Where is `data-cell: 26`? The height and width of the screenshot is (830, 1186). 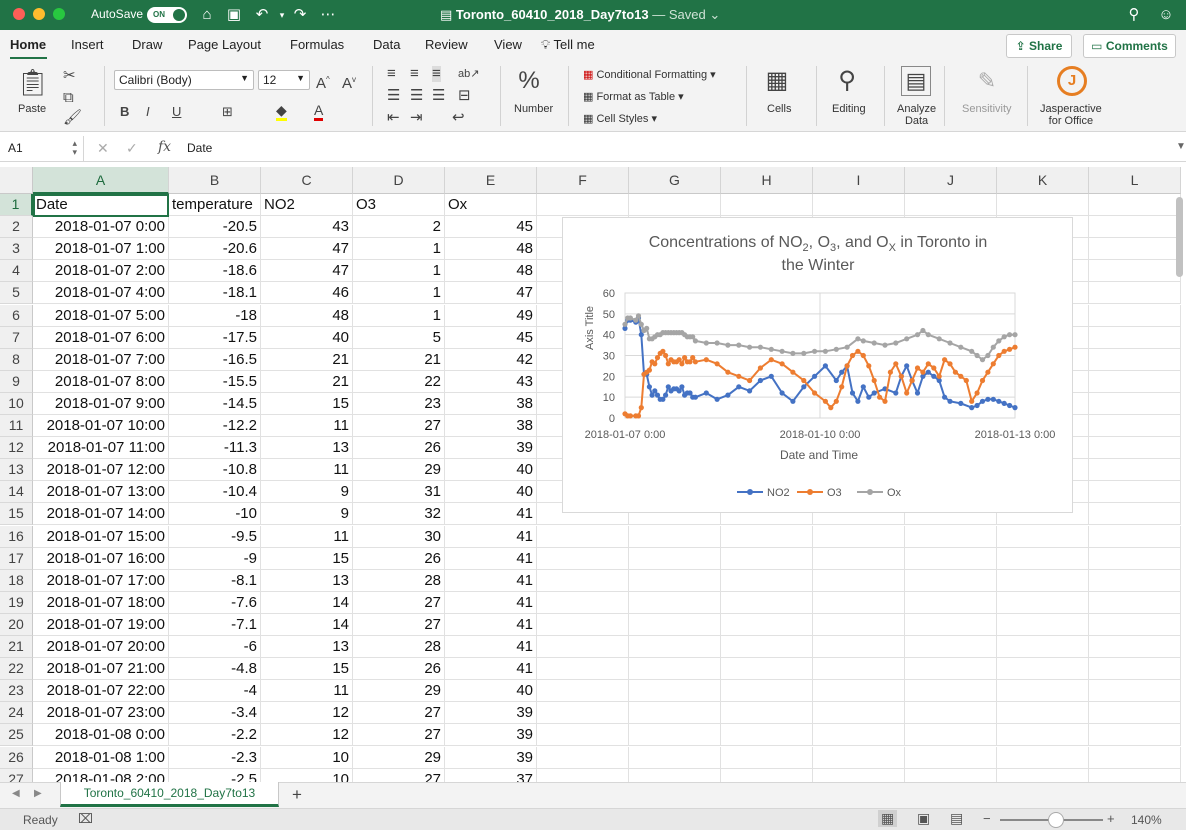 data-cell: 26 is located at coordinates (399, 448).